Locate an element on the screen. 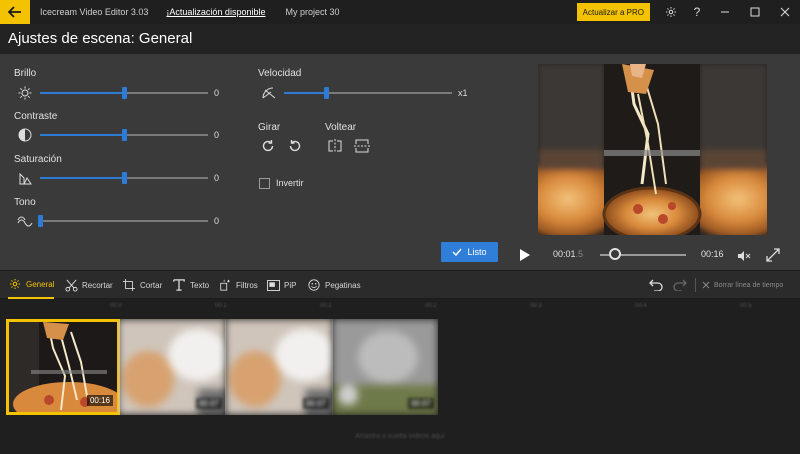  tool-trim: Recortar is located at coordinates (88, 285).